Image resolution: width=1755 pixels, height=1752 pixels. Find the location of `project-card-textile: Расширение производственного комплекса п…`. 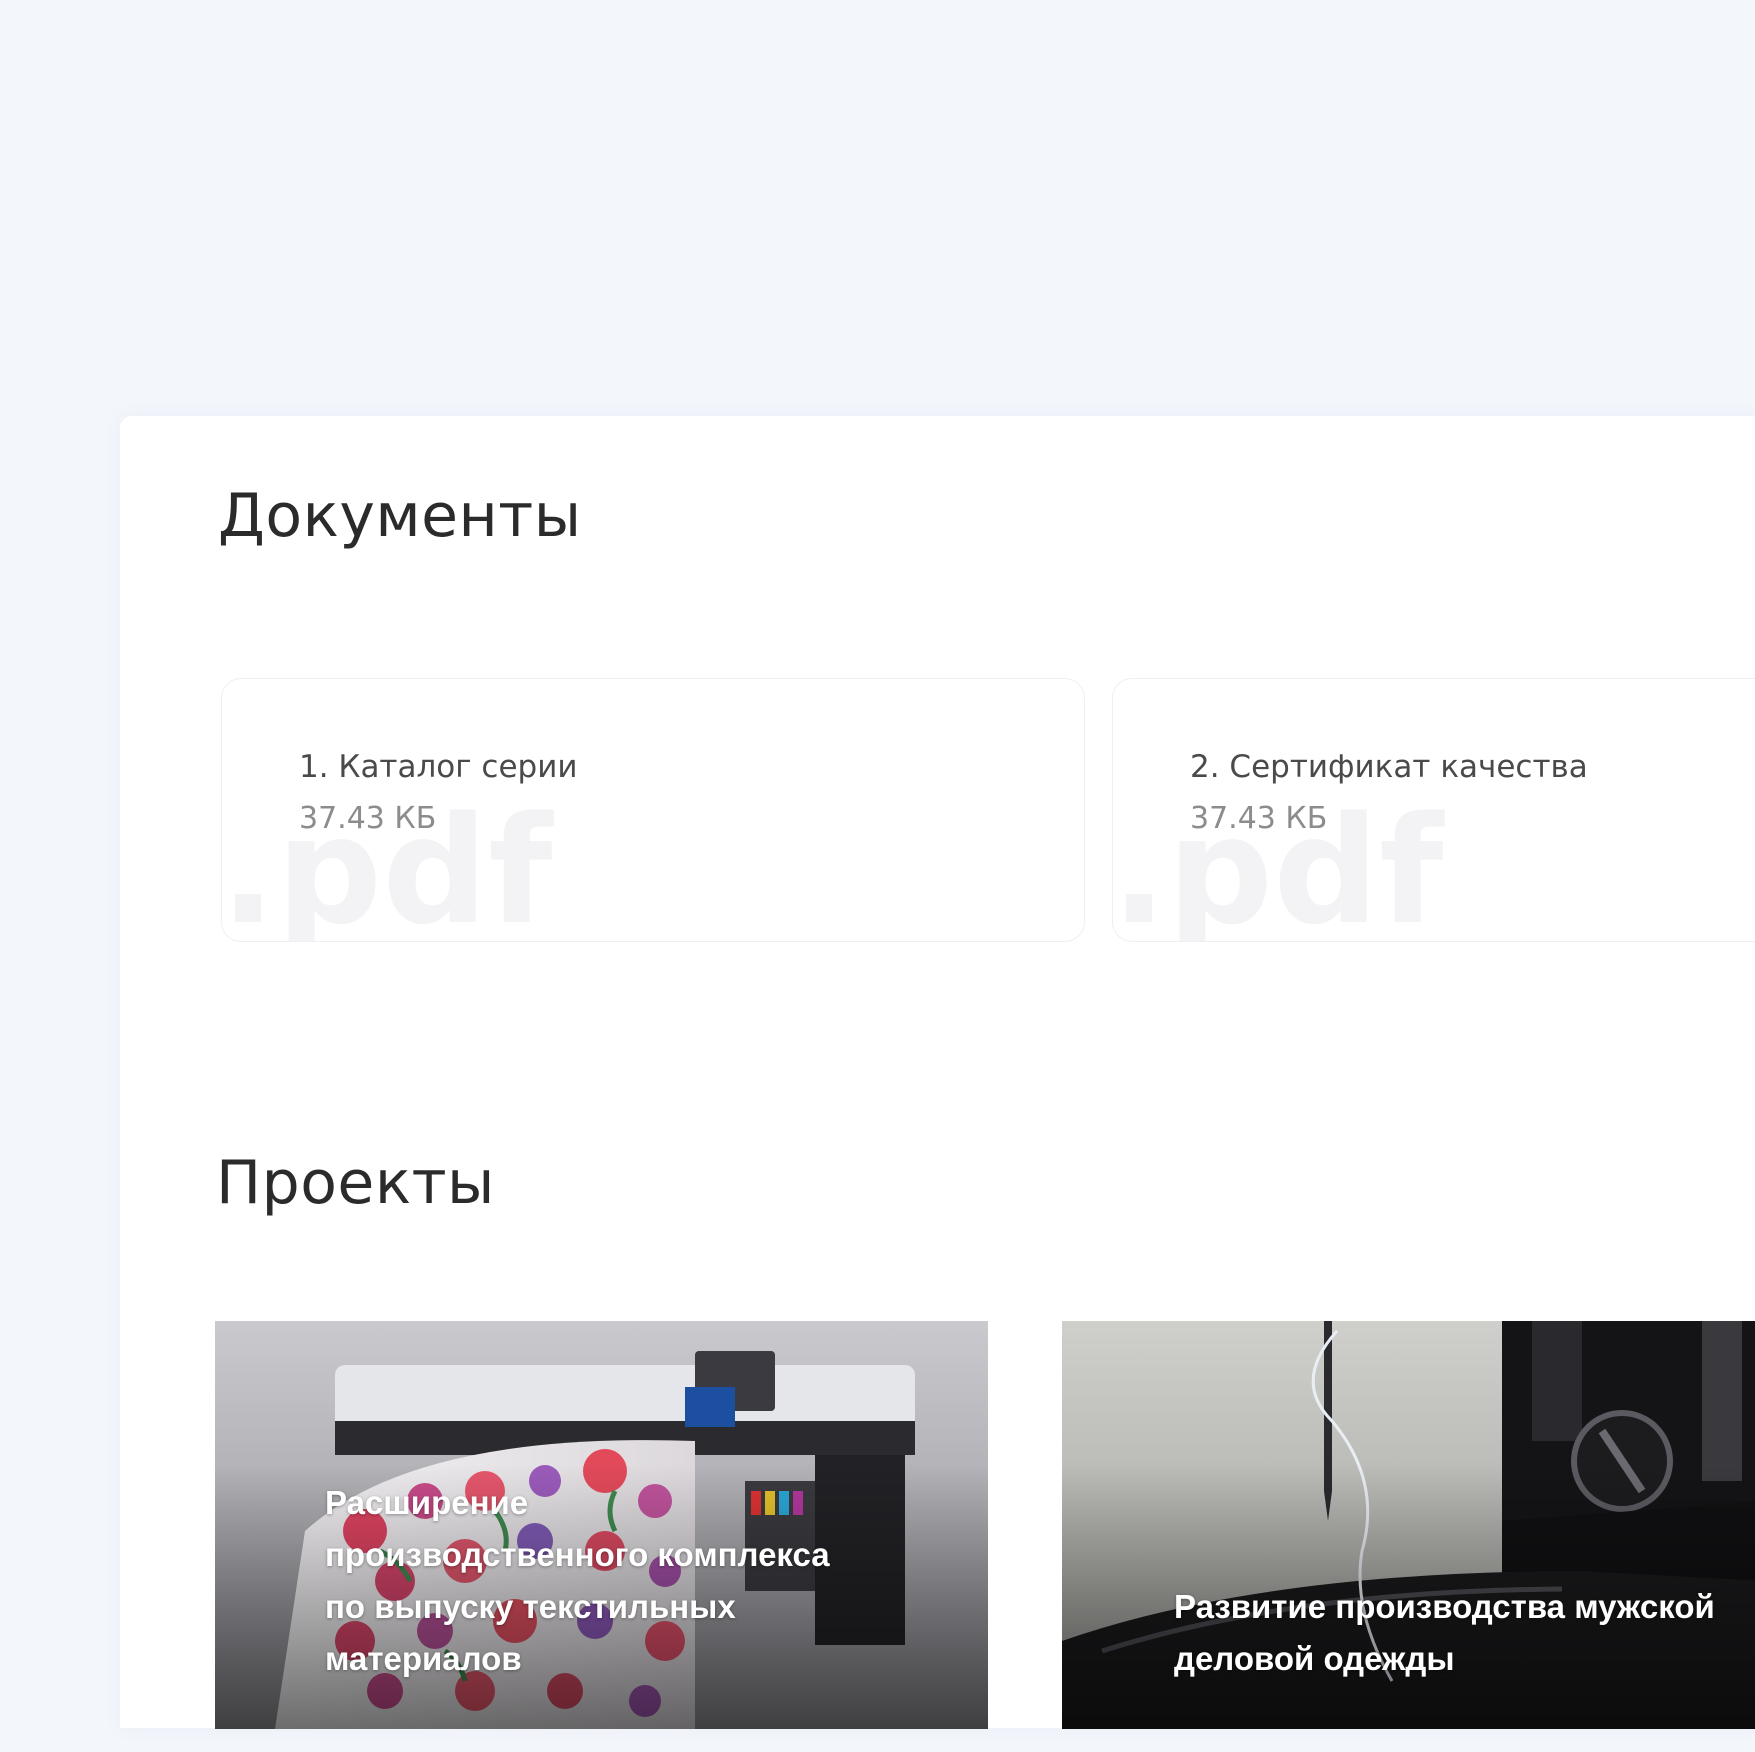

project-card-textile: Расширение производственного комплекса п… is located at coordinates (601, 1525).